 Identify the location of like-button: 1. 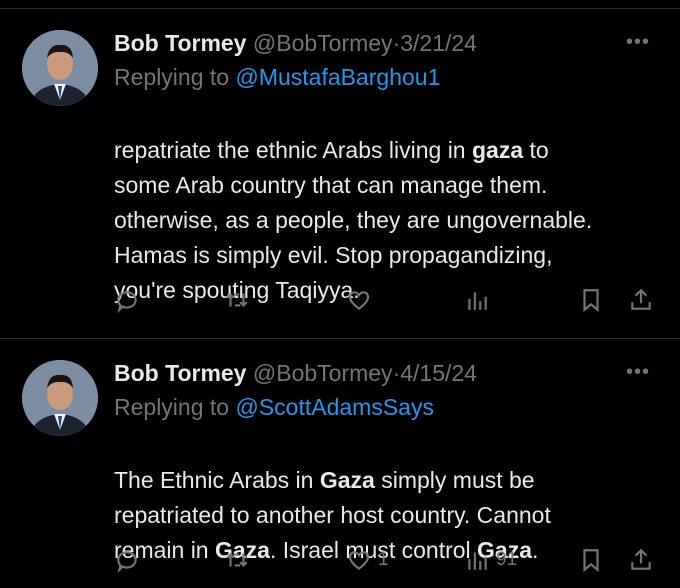
(367, 560).